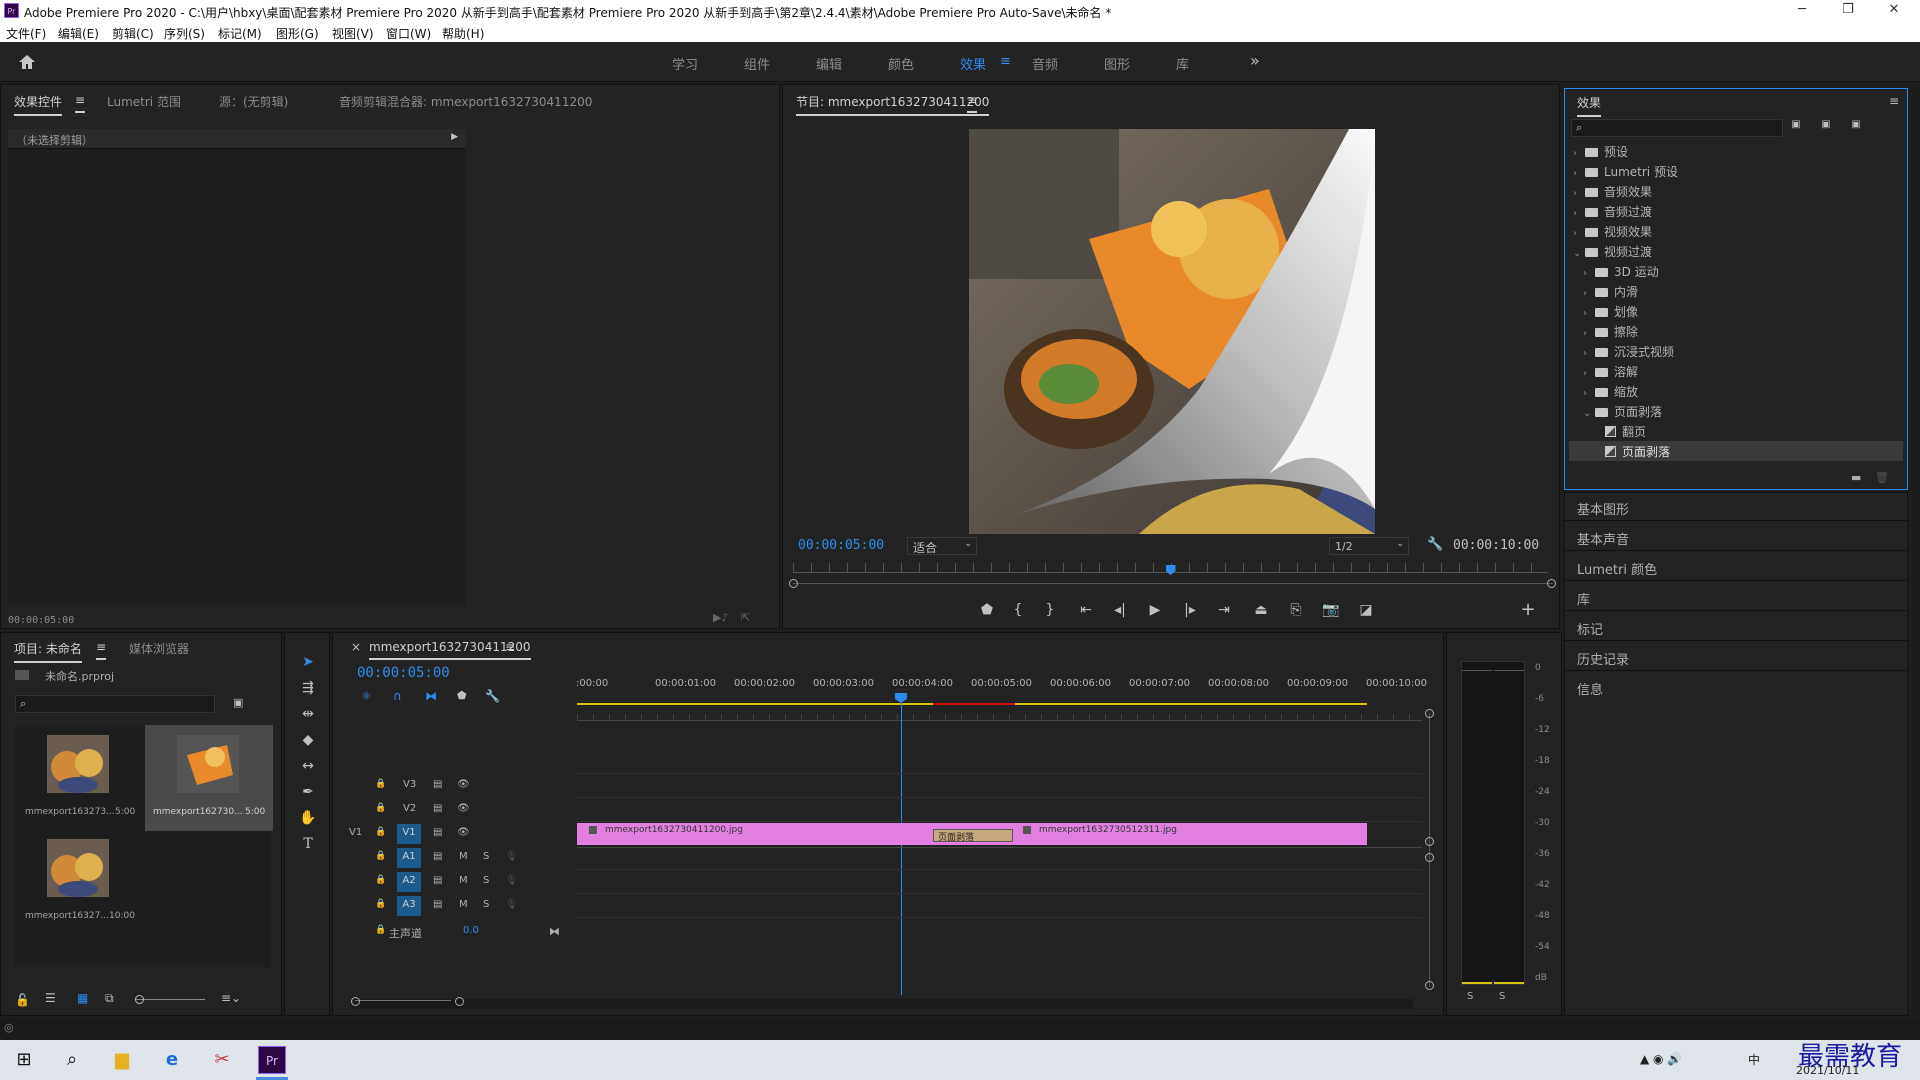 This screenshot has width=1920, height=1080. What do you see at coordinates (973, 836) in the screenshot?
I see `transition-page-peel: 页面剥落` at bounding box center [973, 836].